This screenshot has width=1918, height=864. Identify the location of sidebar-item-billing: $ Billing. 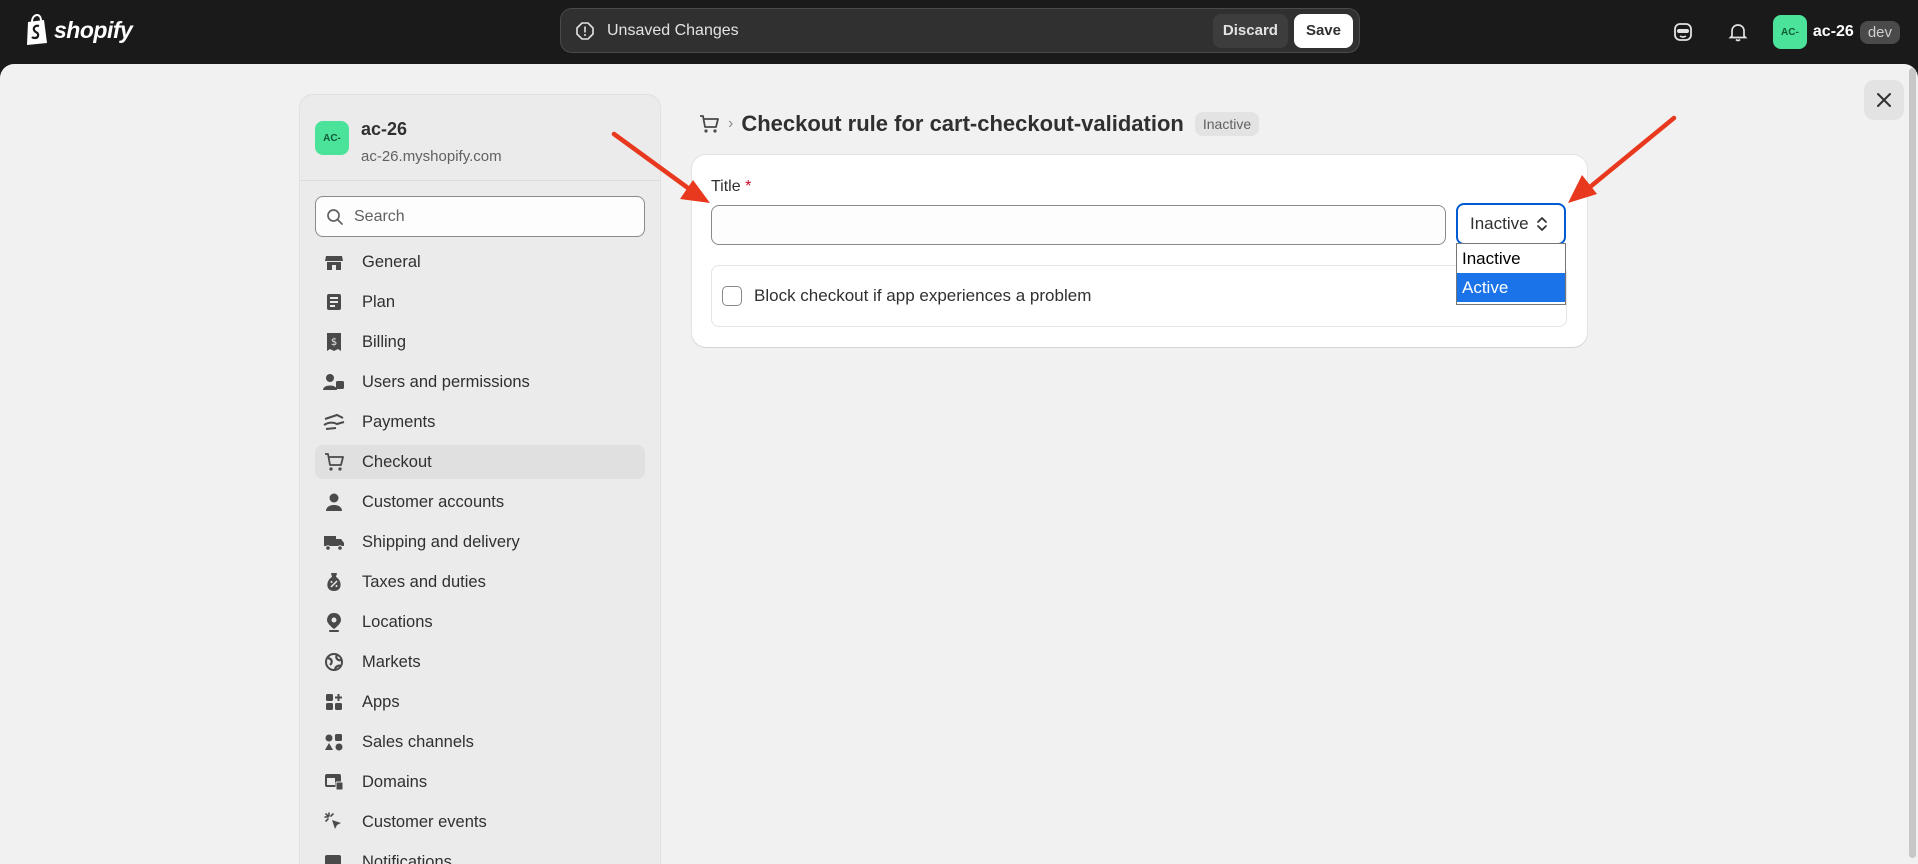
(480, 342).